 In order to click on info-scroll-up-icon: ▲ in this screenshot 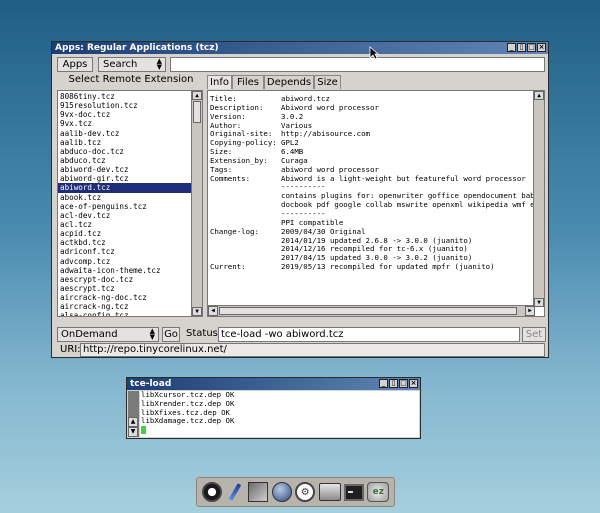, I will do `click(539, 95)`.